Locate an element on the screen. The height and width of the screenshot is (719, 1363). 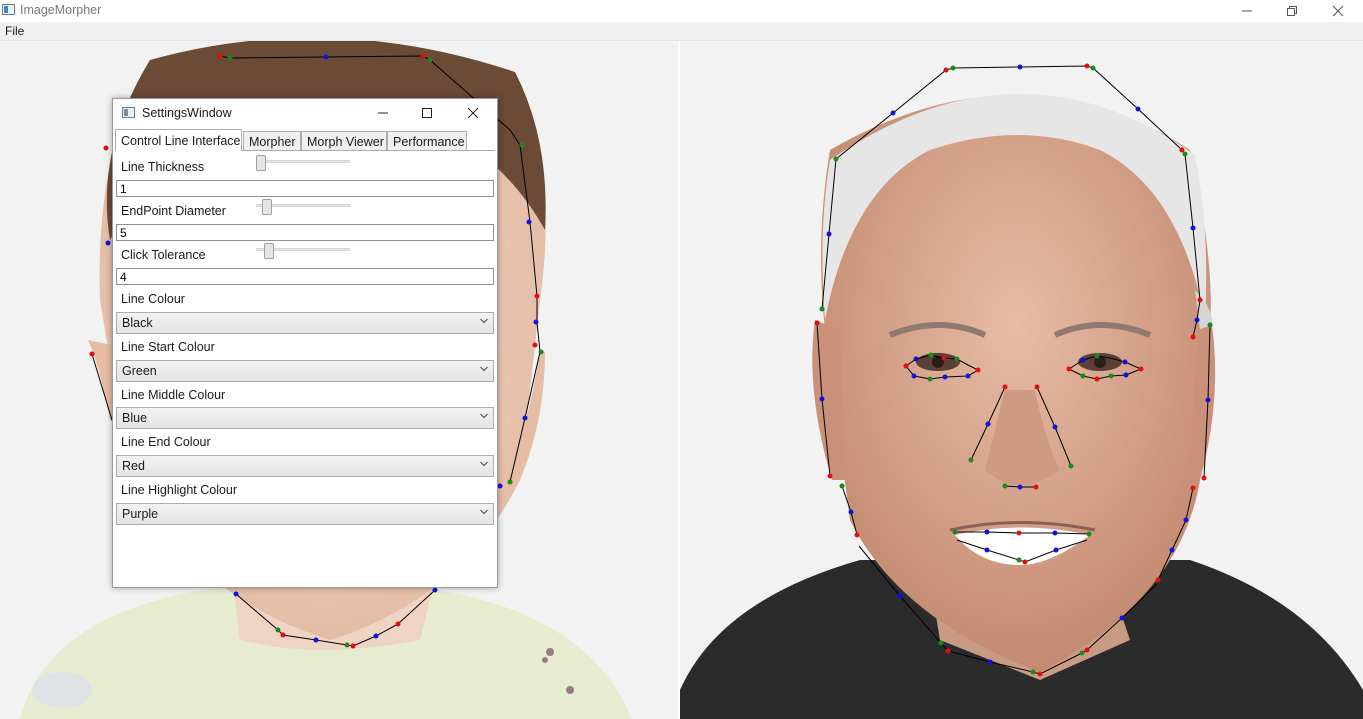
restore-button is located at coordinates (1292, 11).